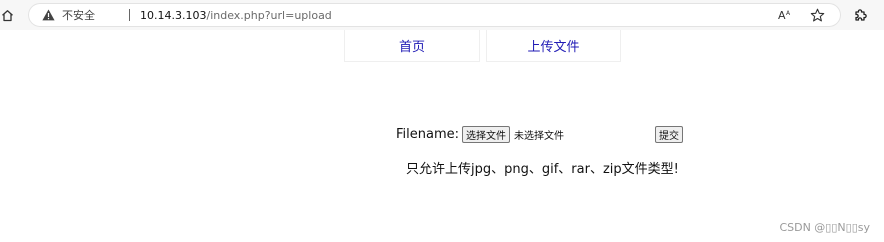  I want to click on choose-file-button: 选择文件, so click(486, 134).